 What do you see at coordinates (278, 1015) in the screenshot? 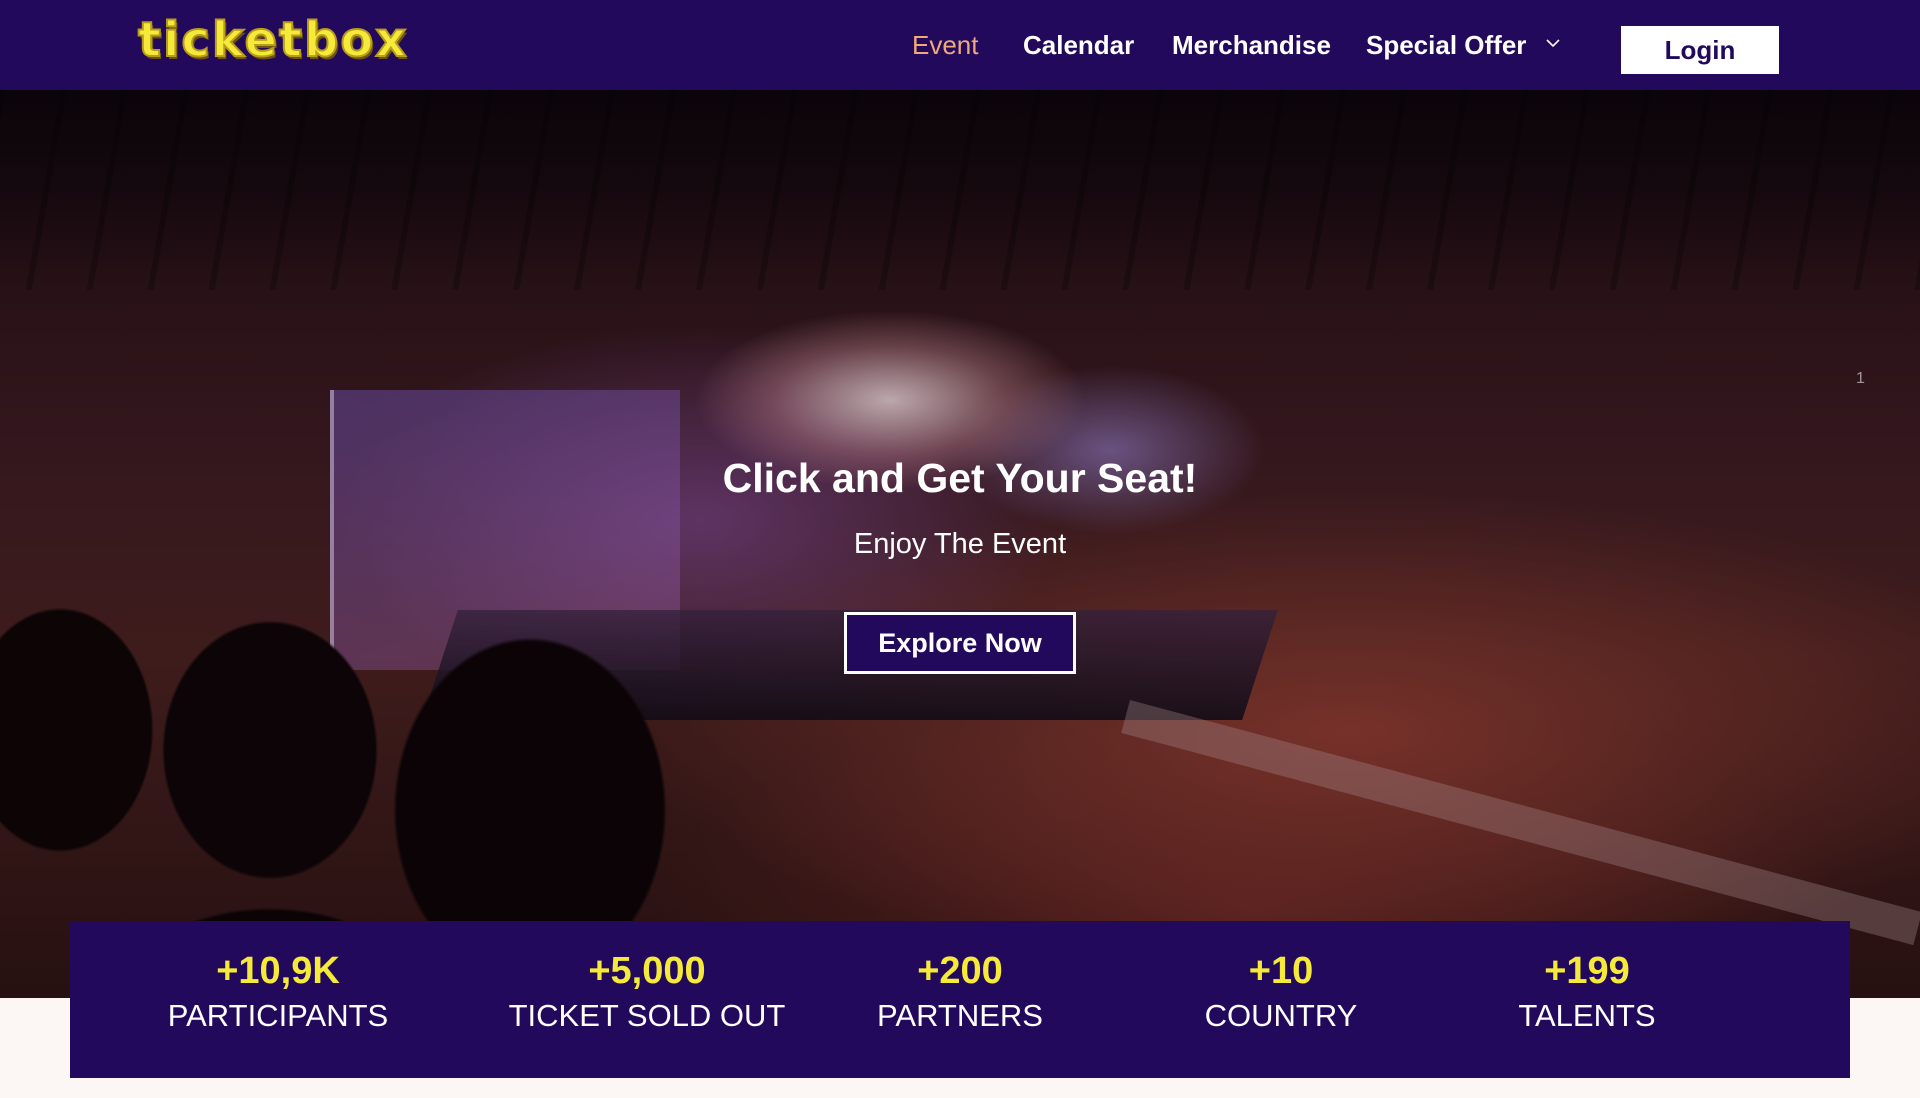
I see `stat-label: PARTICIPANTS` at bounding box center [278, 1015].